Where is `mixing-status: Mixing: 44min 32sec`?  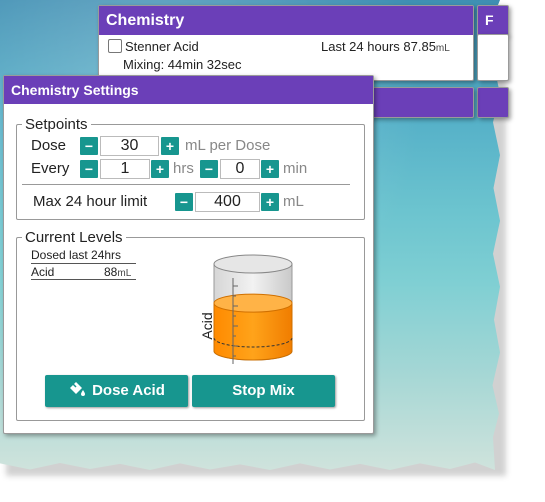 mixing-status: Mixing: 44min 32sec is located at coordinates (182, 64).